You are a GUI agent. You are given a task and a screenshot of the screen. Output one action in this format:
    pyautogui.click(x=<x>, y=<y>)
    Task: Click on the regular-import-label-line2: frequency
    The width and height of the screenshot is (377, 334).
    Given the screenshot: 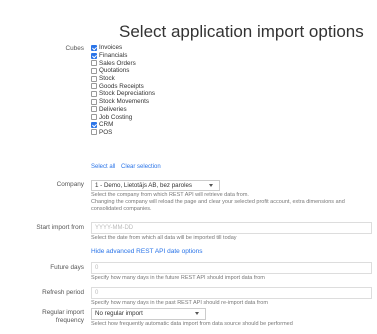 What is the action you would take?
    pyautogui.click(x=69, y=320)
    